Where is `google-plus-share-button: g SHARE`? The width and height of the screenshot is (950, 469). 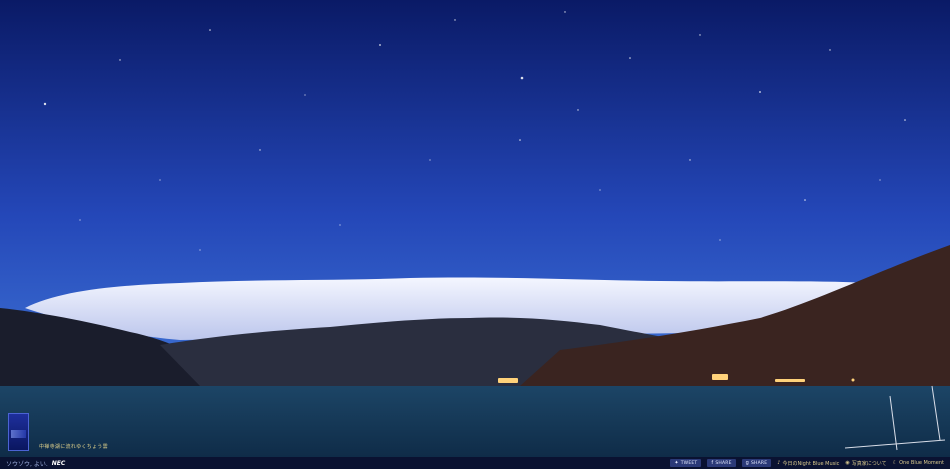 google-plus-share-button: g SHARE is located at coordinates (756, 463).